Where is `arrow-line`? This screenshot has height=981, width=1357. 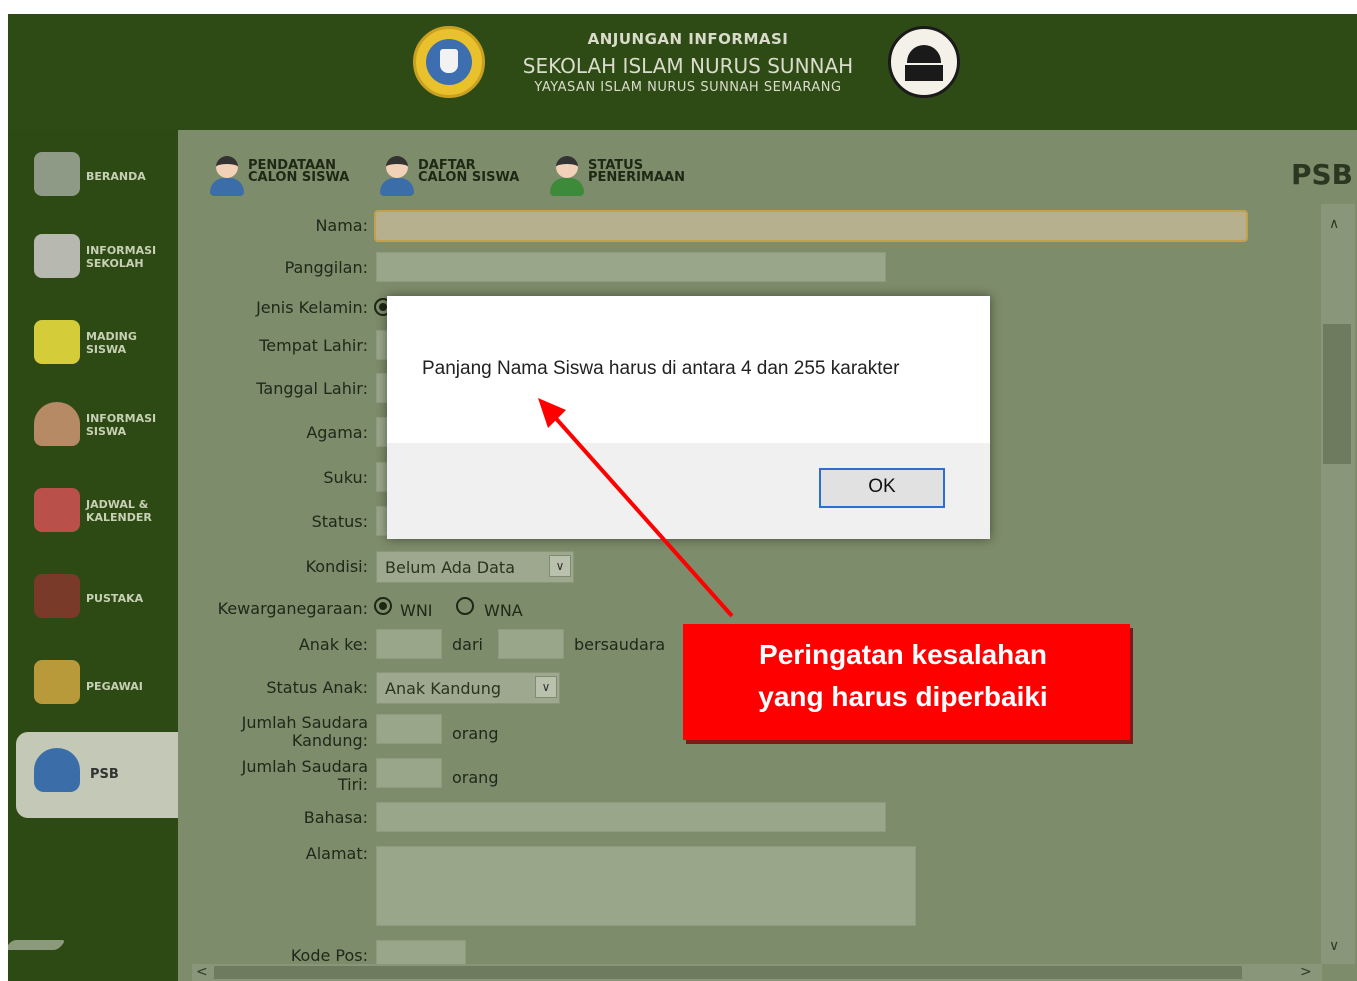
arrow-line is located at coordinates (642, 515).